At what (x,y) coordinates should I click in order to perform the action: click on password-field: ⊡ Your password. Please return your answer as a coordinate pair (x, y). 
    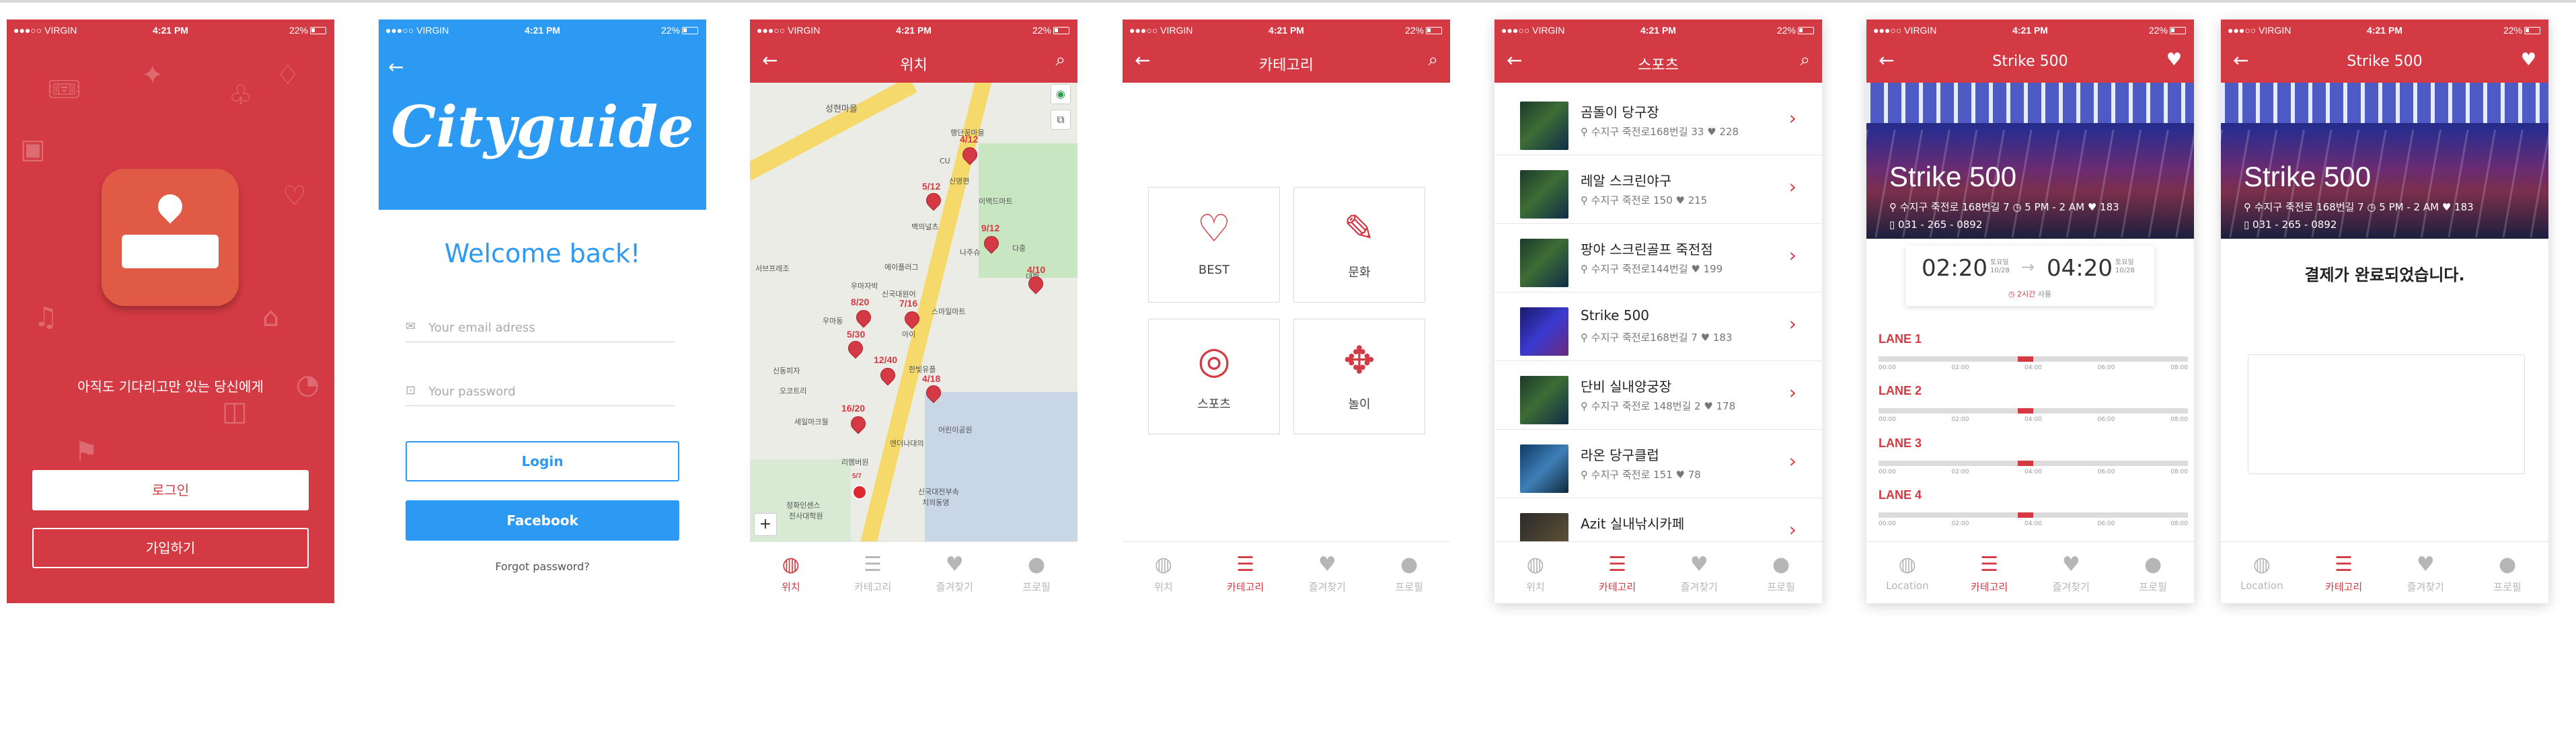
    Looking at the image, I should click on (540, 392).